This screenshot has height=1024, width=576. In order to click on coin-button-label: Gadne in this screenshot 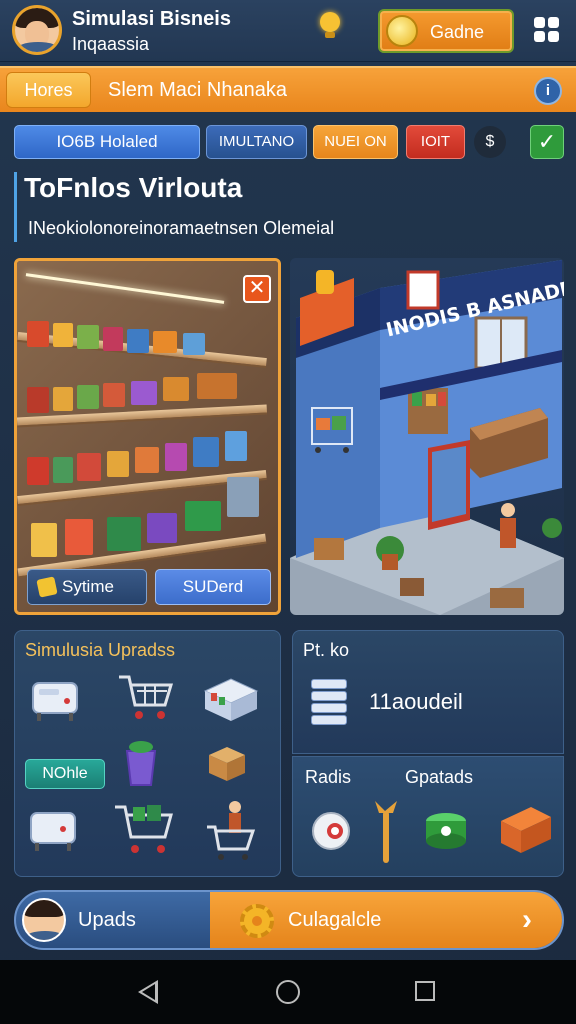, I will do `click(457, 32)`.